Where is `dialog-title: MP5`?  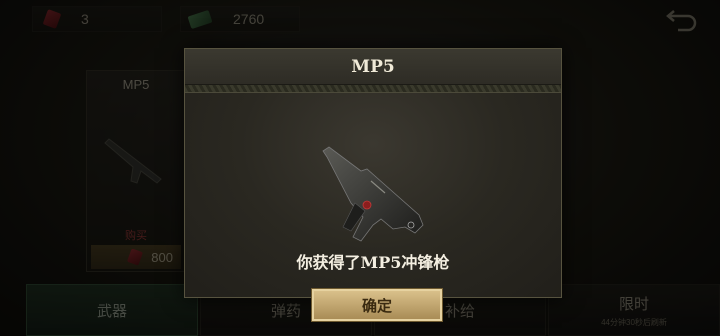
dialog-title: MP5 is located at coordinates (373, 67).